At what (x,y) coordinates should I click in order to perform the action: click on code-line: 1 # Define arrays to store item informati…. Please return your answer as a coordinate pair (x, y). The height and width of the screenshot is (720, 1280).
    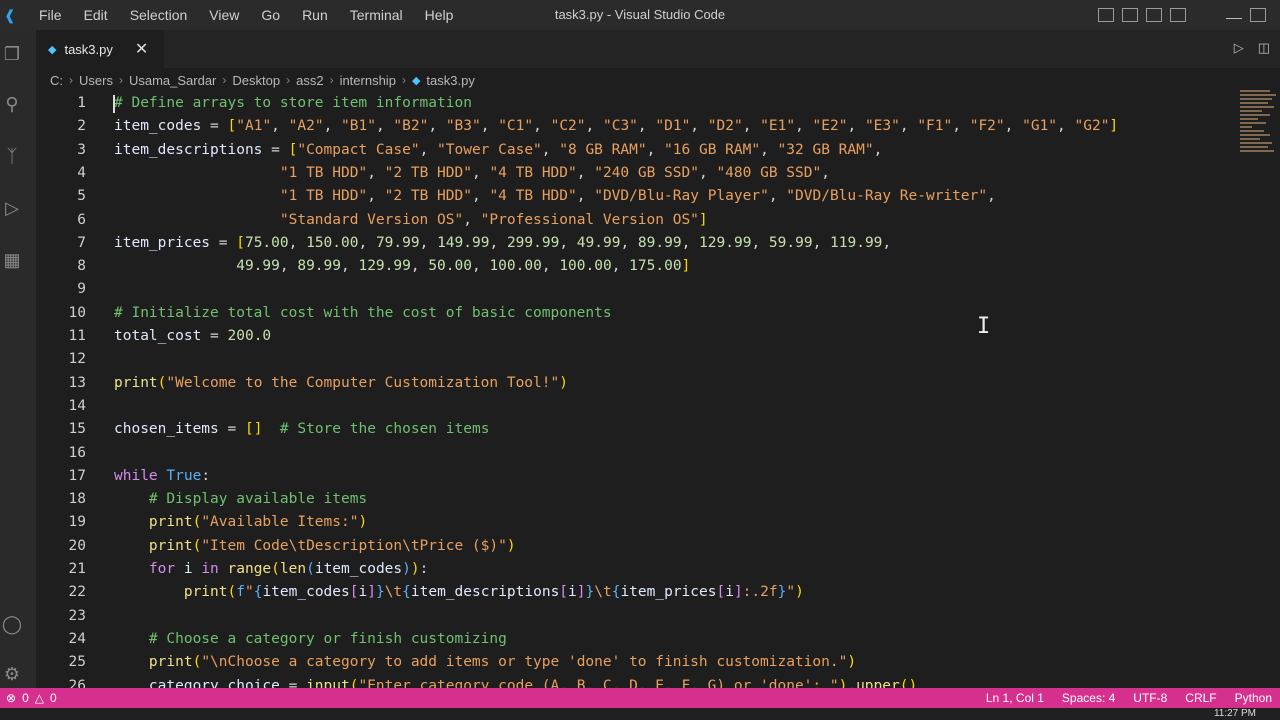
    Looking at the image, I should click on (636, 103).